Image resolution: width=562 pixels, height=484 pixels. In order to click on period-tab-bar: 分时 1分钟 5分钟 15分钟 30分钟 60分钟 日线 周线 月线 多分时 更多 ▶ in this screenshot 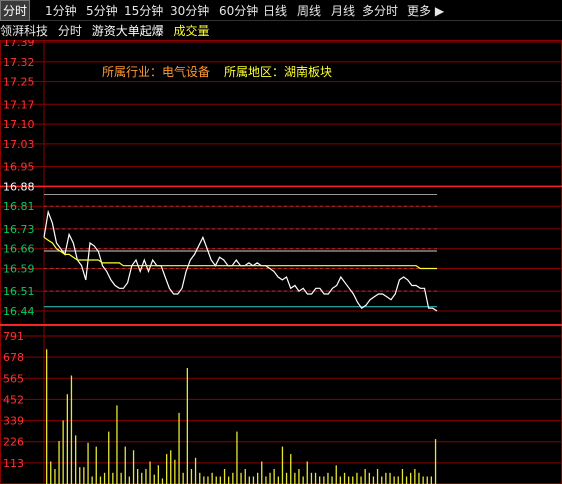, I will do `click(281, 10)`.